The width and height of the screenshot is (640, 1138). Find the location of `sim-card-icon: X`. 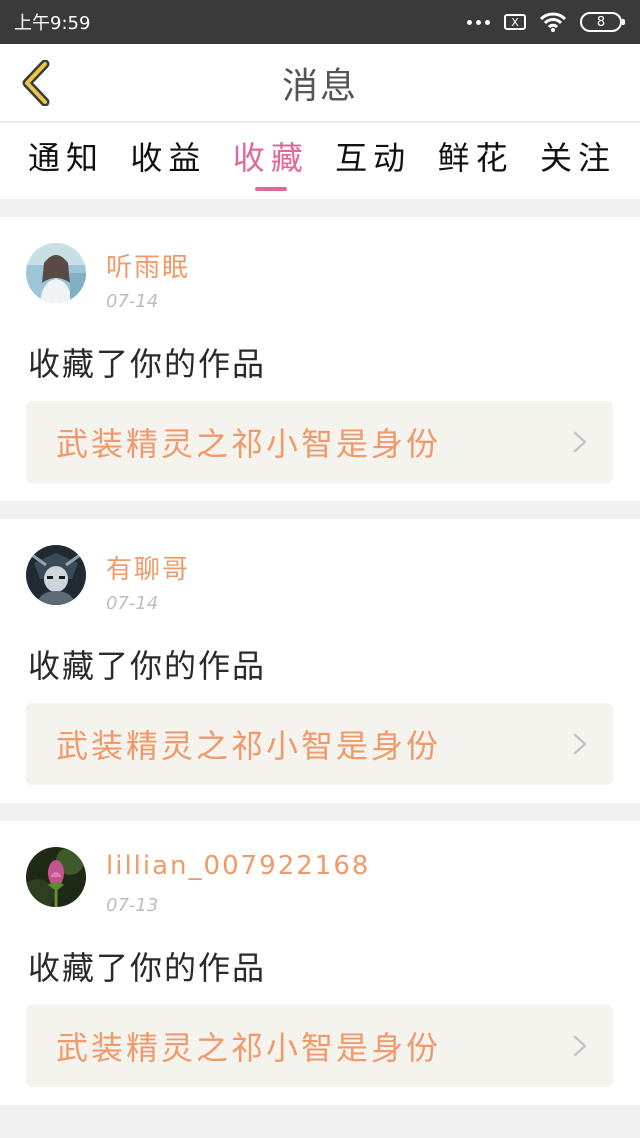

sim-card-icon: X is located at coordinates (515, 22).